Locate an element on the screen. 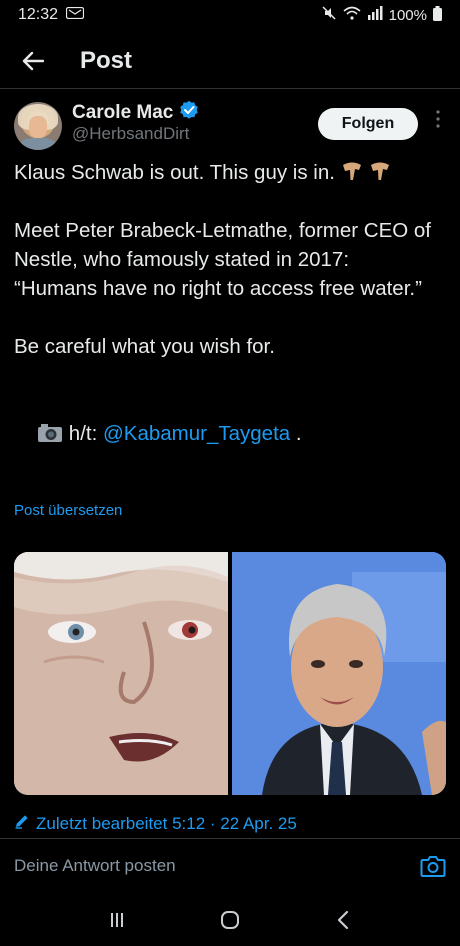  notification-icon is located at coordinates (75, 15).